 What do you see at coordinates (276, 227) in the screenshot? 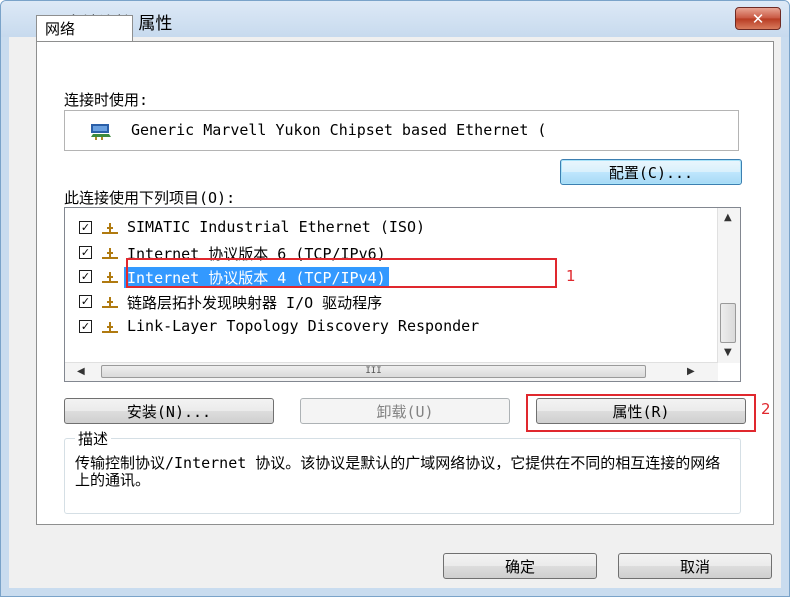
I see `item-label: SIMATIC Industrial Ethernet (ISO)` at bounding box center [276, 227].